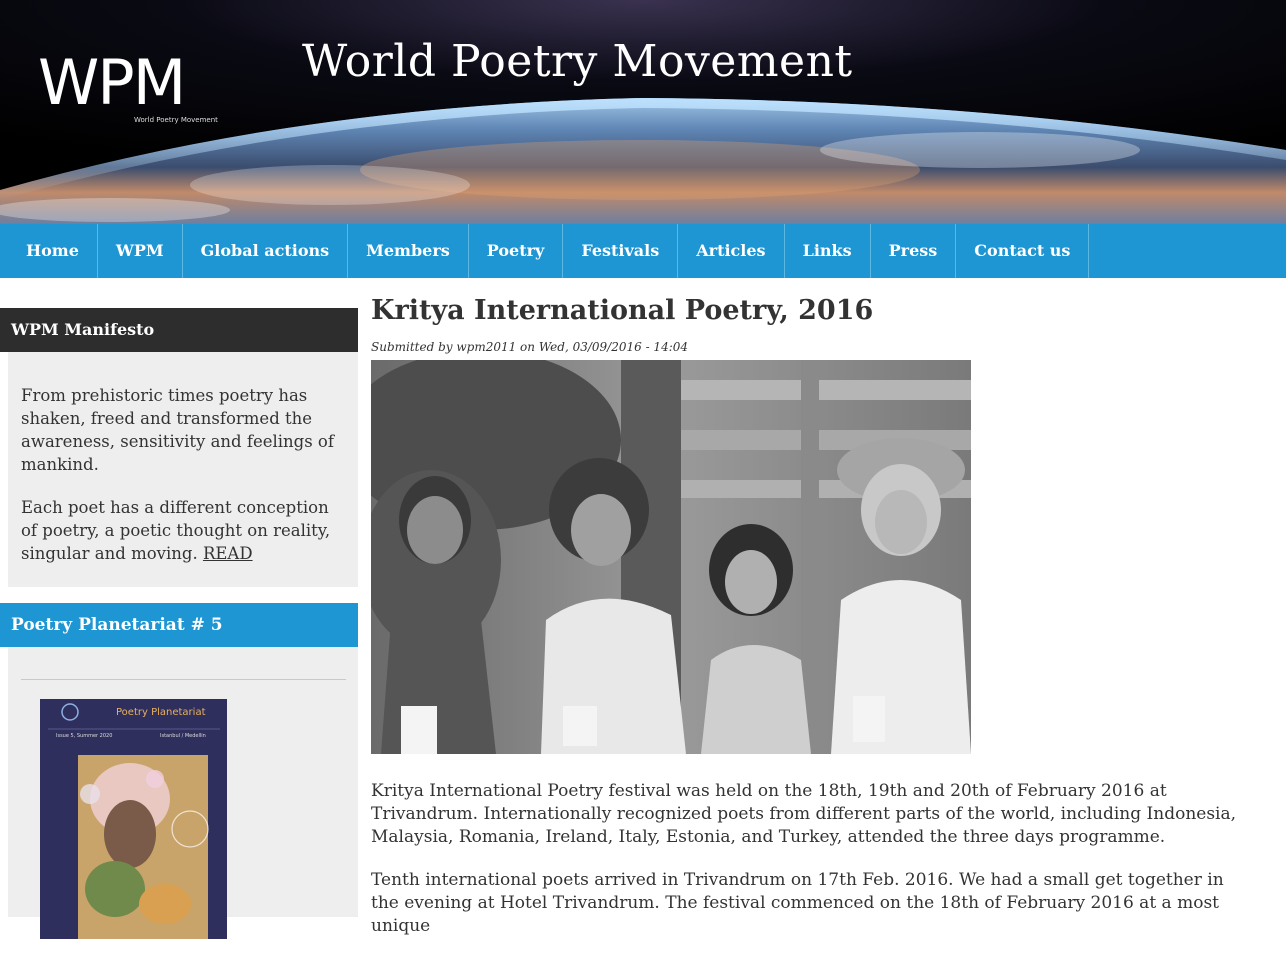  I want to click on magazine-cover-issue: Issue 5, Summer 2020, so click(84, 736).